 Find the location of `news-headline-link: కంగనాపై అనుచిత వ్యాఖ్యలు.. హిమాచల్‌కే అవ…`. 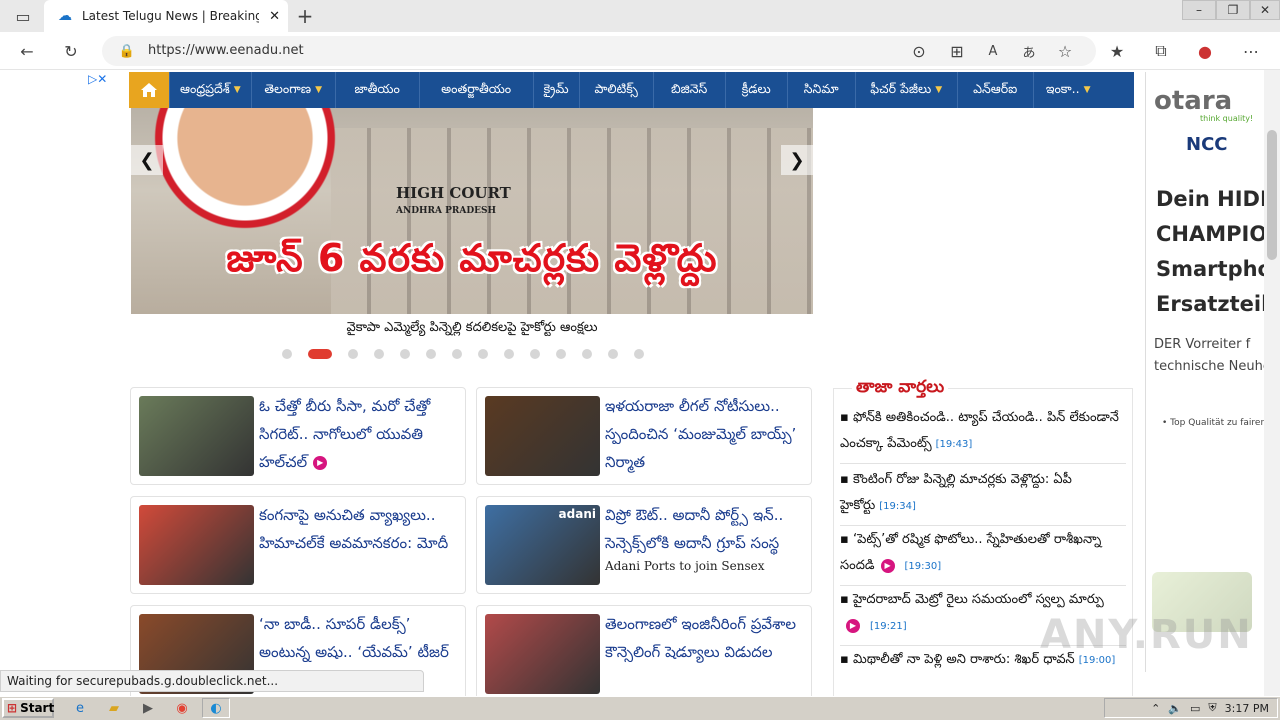

news-headline-link: కంగనాపై అనుచిత వ్యాఖ్యలు.. హిమాచల్‌కే అవ… is located at coordinates (361, 529).